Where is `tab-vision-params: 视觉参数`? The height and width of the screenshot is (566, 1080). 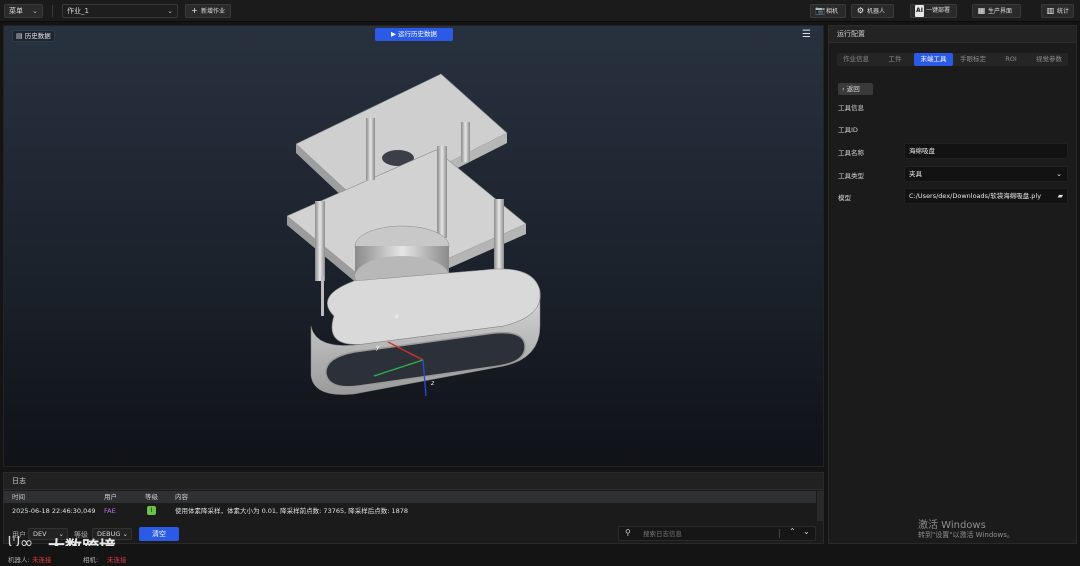
tab-vision-params: 视觉参数 is located at coordinates (1049, 59).